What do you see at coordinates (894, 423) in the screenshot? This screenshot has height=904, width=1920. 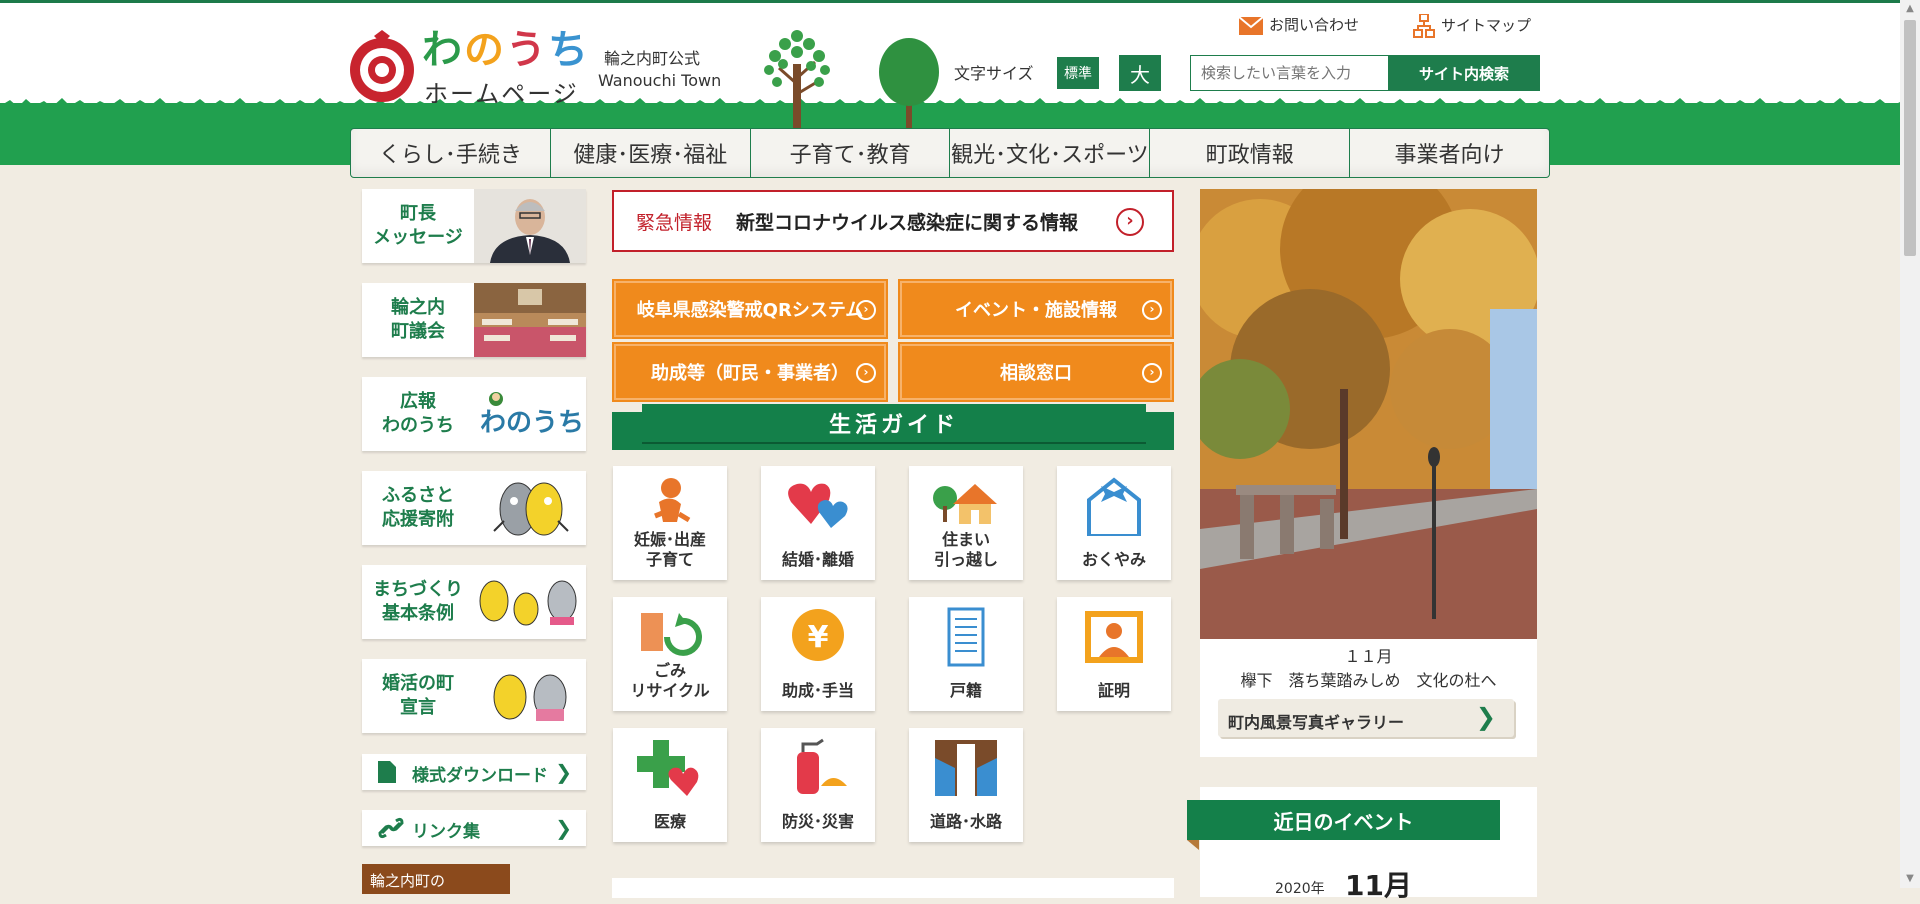 I see `life-guide-title: 生活ガイド` at bounding box center [894, 423].